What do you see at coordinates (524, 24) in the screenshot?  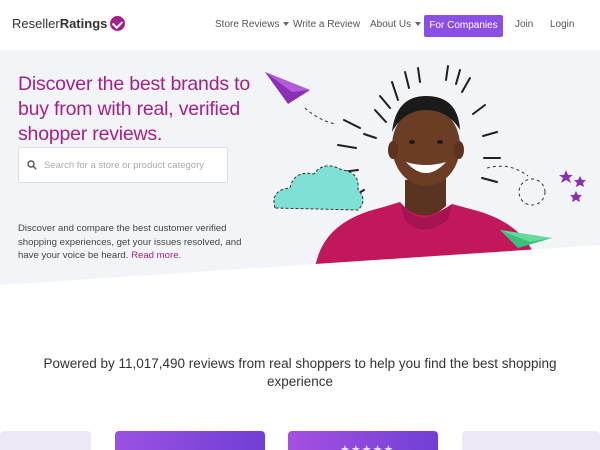 I see `nav-join: Join` at bounding box center [524, 24].